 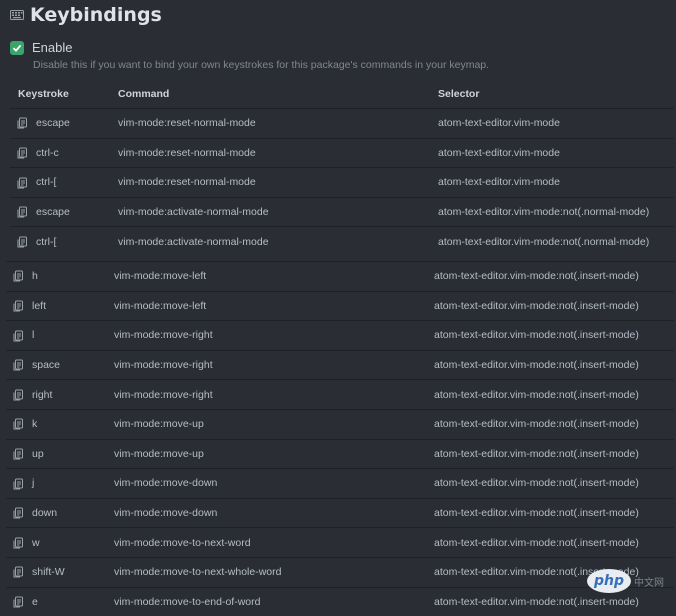 I want to click on cell-keystroke: j, so click(x=73, y=483).